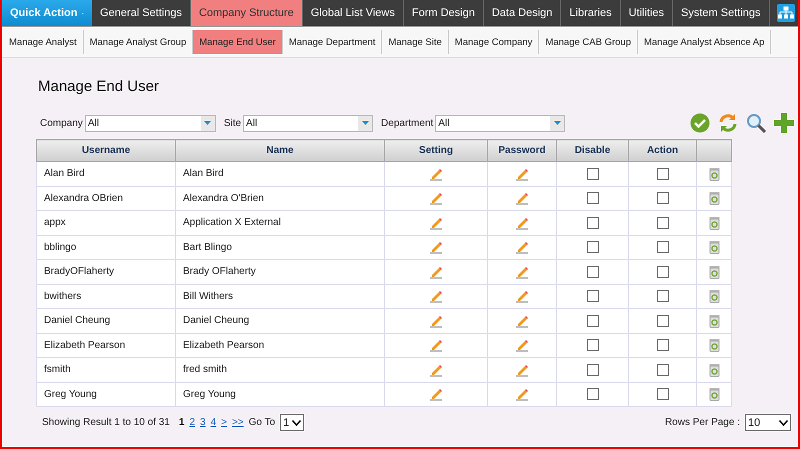  What do you see at coordinates (213, 422) in the screenshot?
I see `page-link: 4` at bounding box center [213, 422].